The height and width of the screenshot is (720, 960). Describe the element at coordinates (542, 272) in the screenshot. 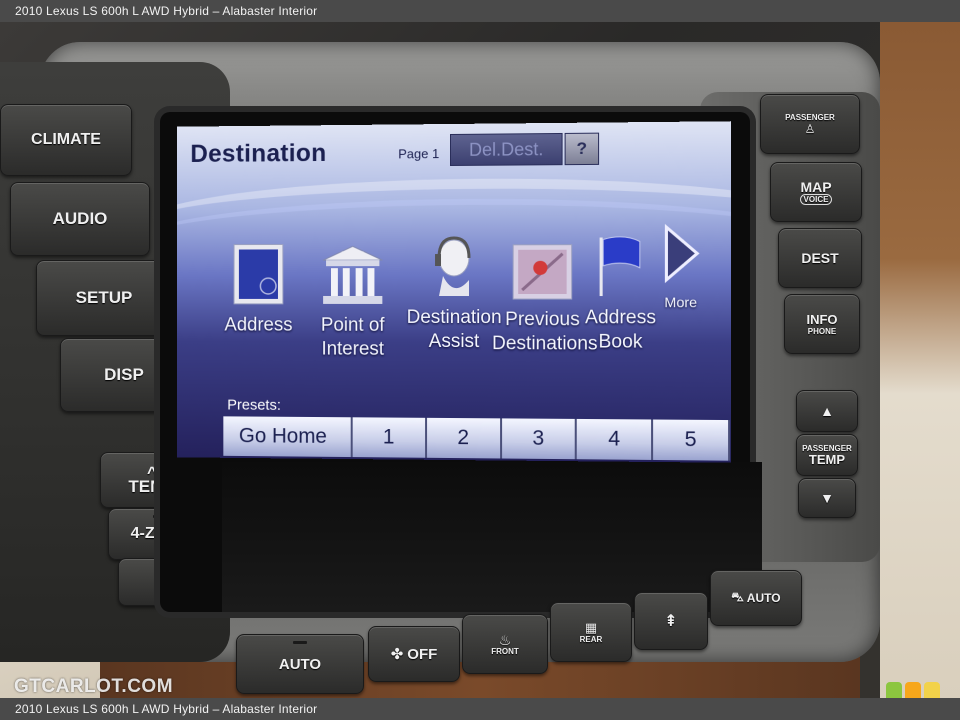

I see `map-pin-icon` at that location.